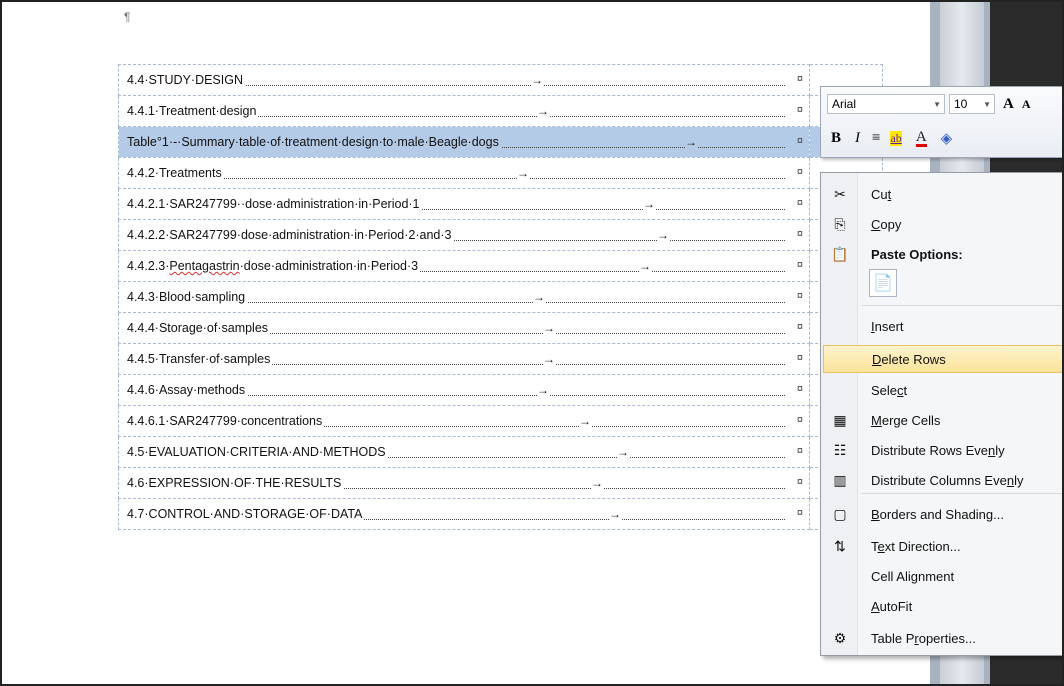  I want to click on menu-item-distribute-rows-evenly: ☷ Distribute Rows Evenly, so click(942, 451).